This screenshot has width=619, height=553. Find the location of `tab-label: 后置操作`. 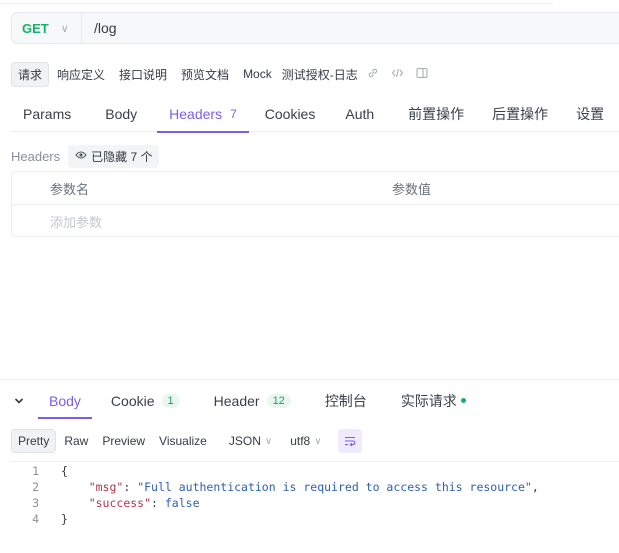

tab-label: 后置操作 is located at coordinates (520, 114).